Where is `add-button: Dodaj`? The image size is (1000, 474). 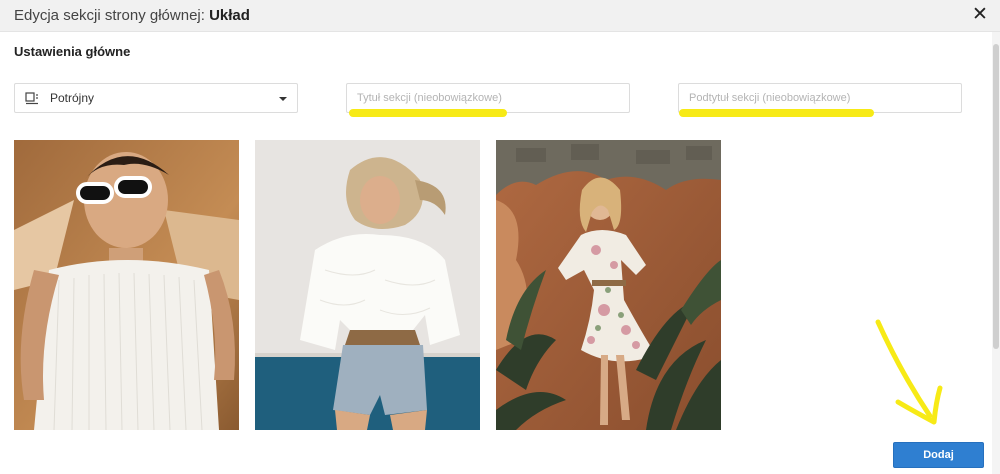
add-button: Dodaj is located at coordinates (938, 455).